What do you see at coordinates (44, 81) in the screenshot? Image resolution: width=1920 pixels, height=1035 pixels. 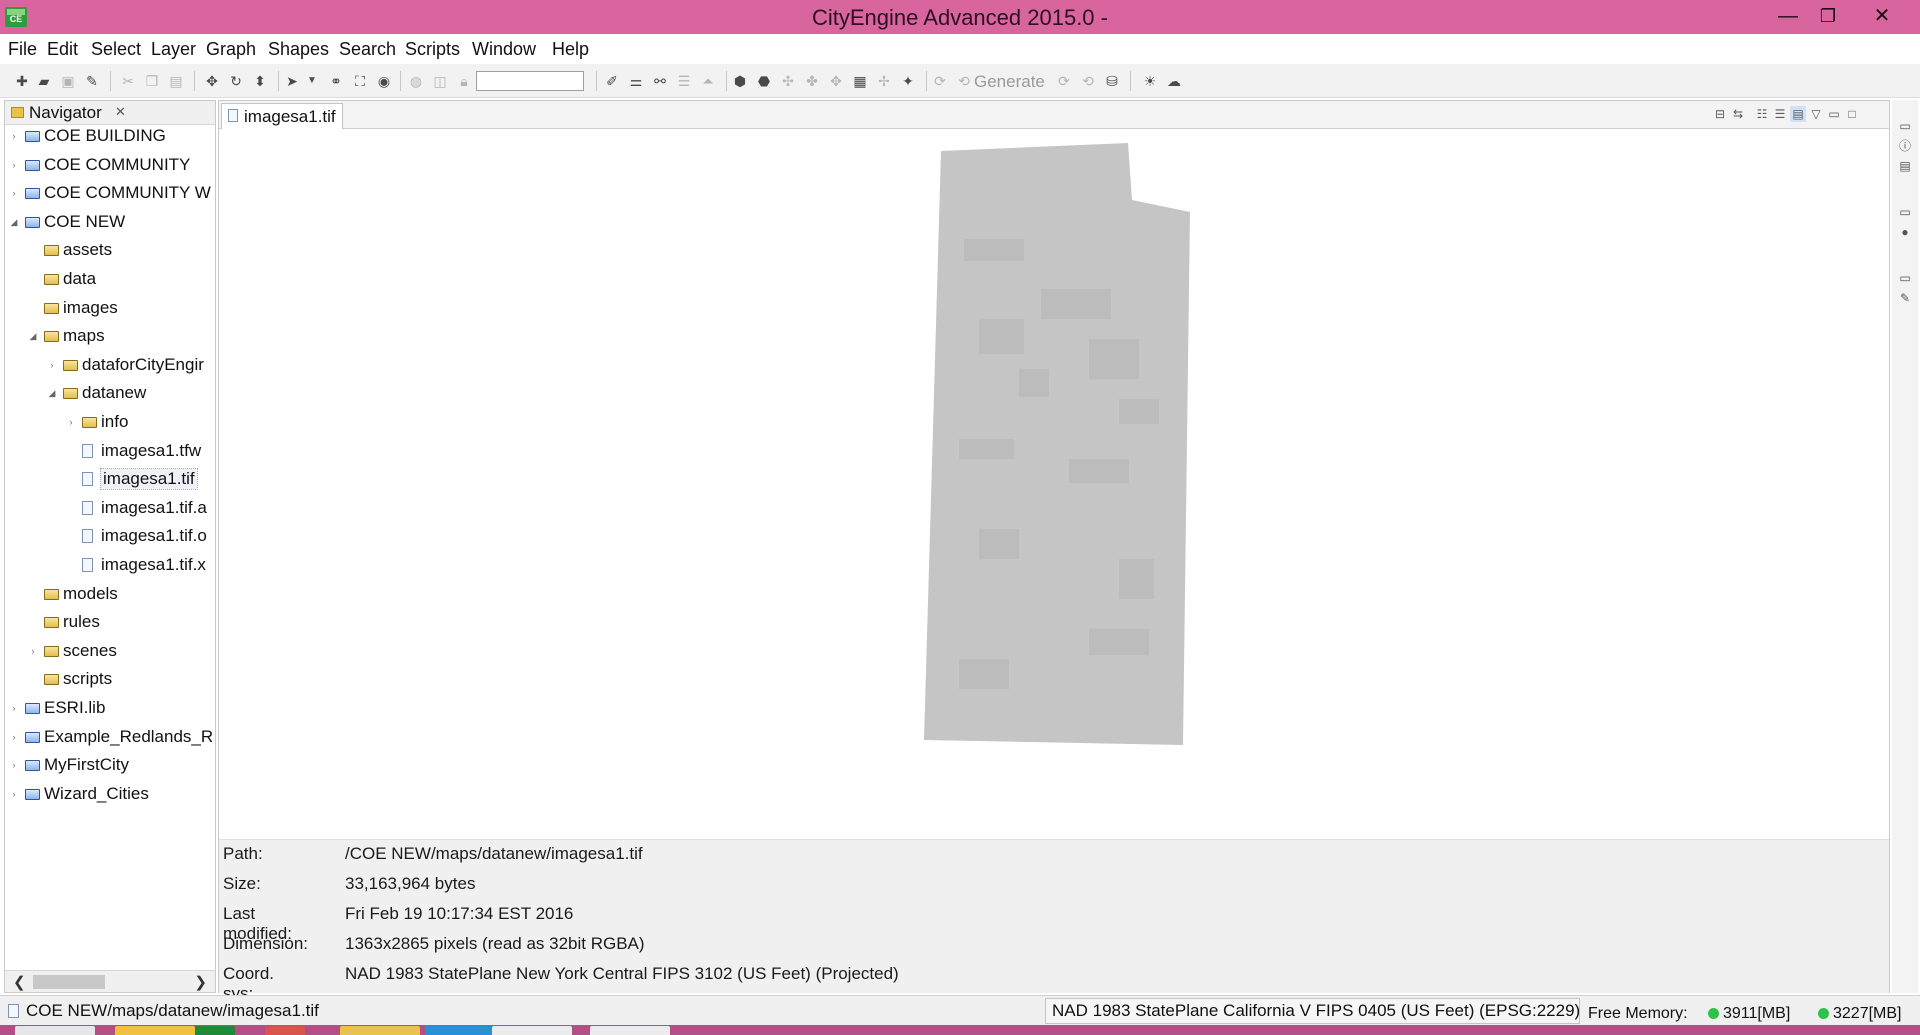 I see `open-folder-icon: ▰` at bounding box center [44, 81].